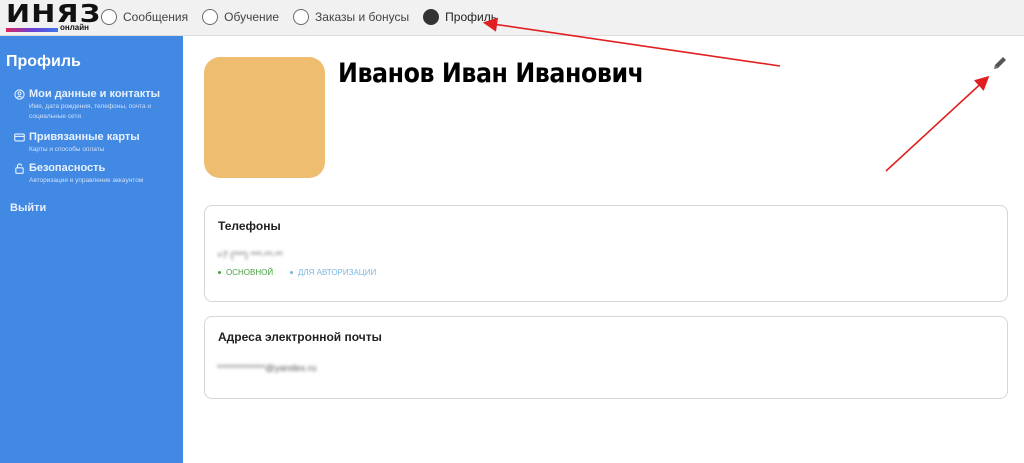 The image size is (1024, 463). Describe the element at coordinates (250, 255) in the screenshot. I see `phone-value: +7 (***) ***-**-**` at that location.